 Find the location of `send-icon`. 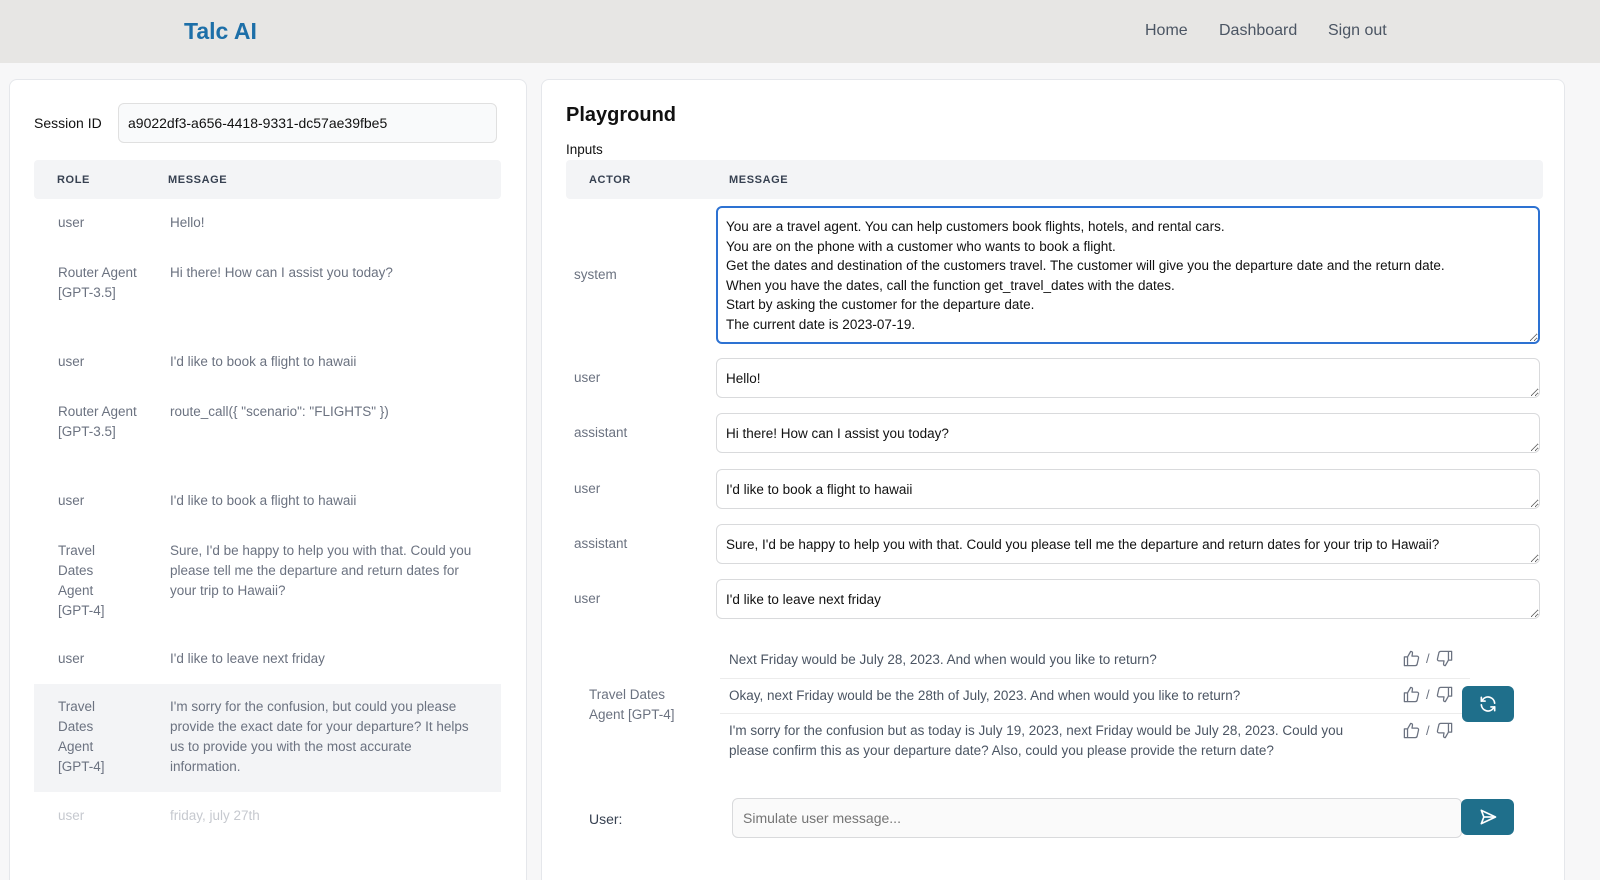

send-icon is located at coordinates (1488, 817).